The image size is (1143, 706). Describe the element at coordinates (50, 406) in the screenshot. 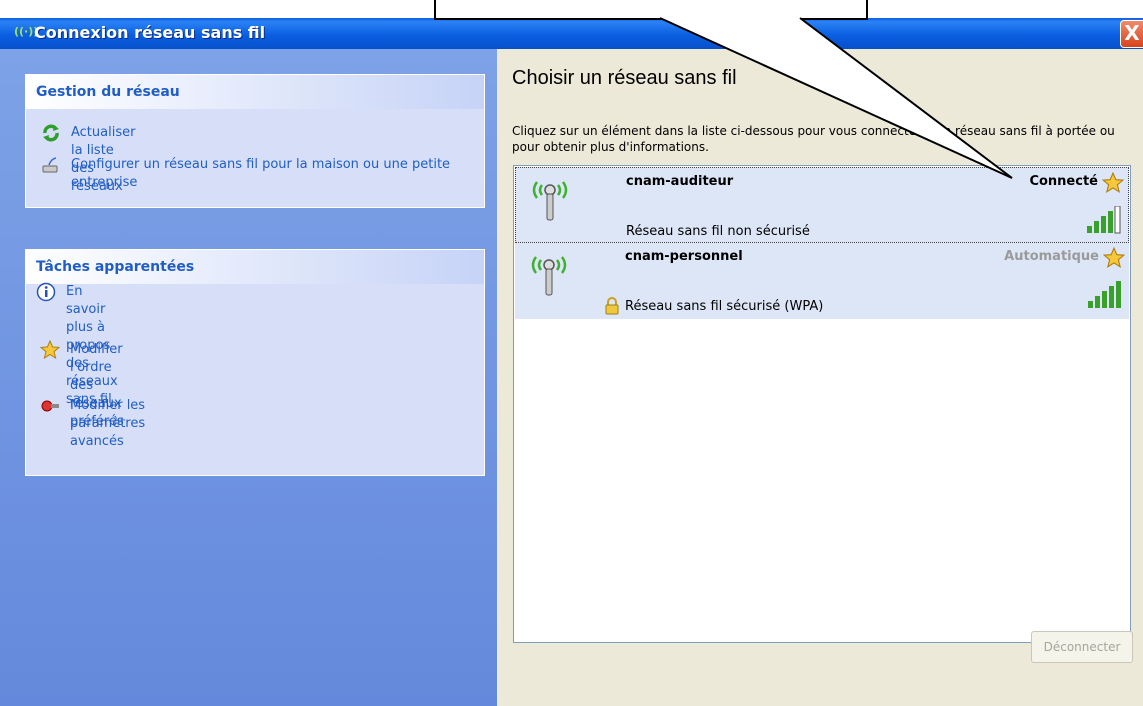

I see `settings-icon` at that location.